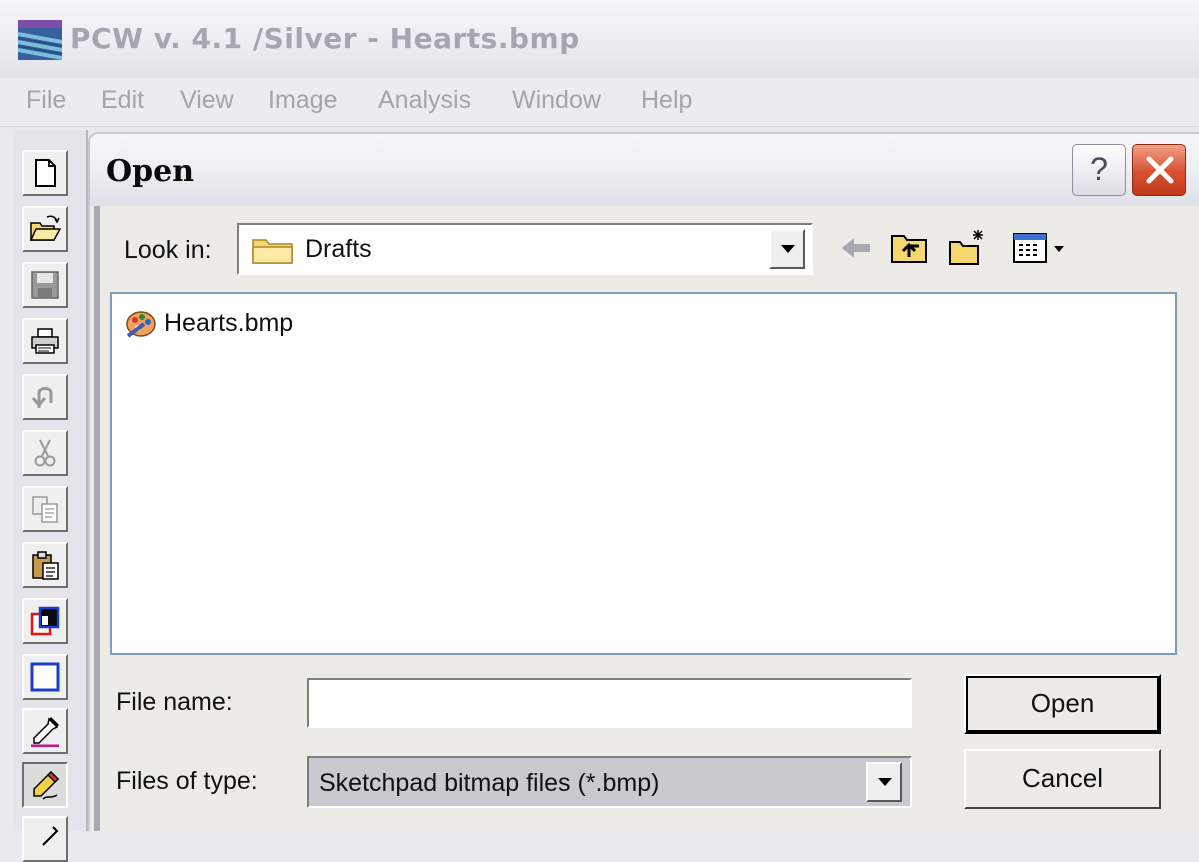 Image resolution: width=1199 pixels, height=862 pixels. I want to click on print-button, so click(45, 341).